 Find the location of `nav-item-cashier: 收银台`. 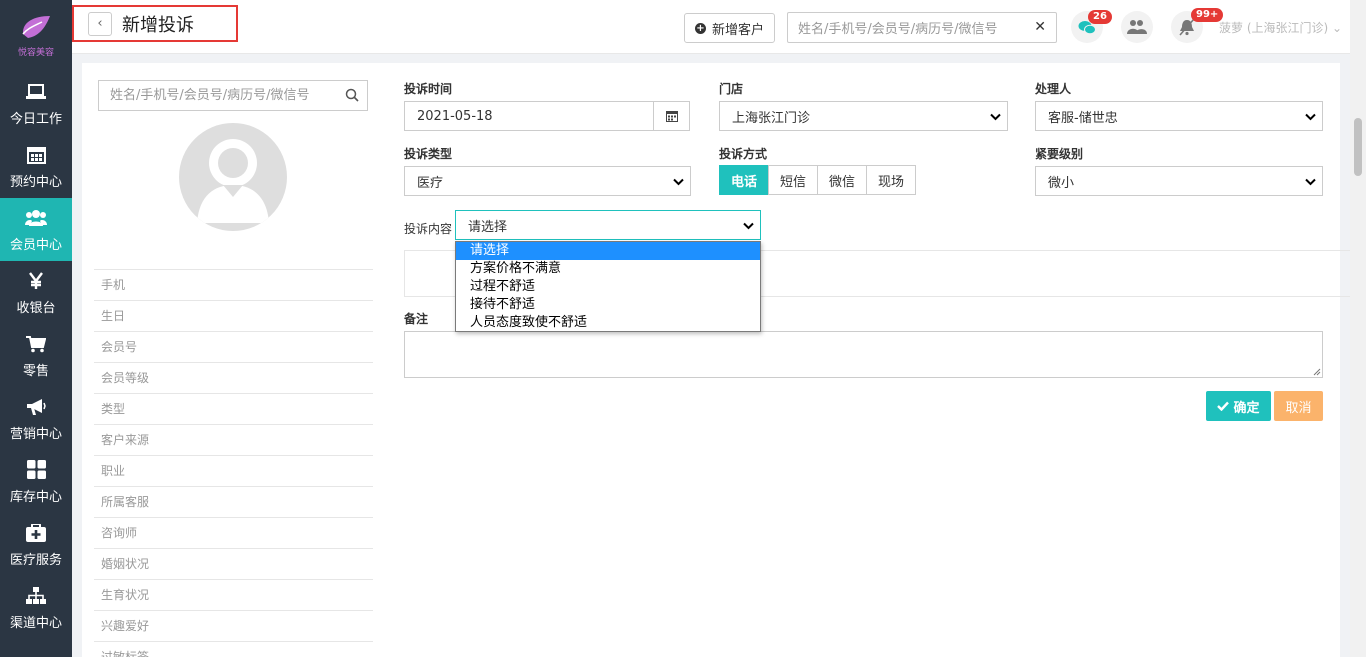

nav-item-cashier: 收银台 is located at coordinates (36, 292).